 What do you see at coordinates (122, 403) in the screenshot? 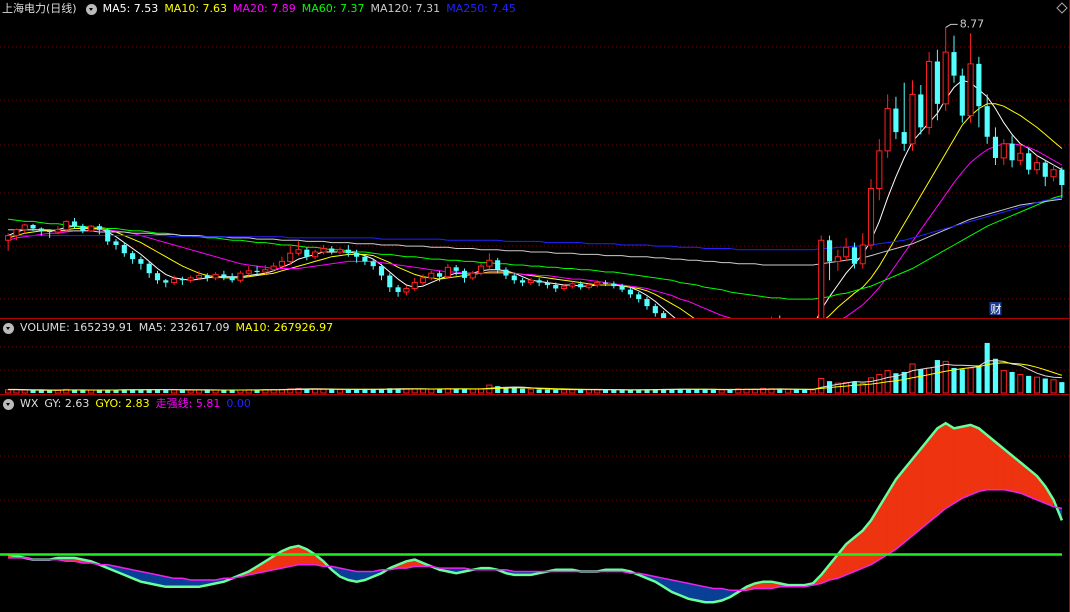
I see `indicator-gyo: GYO: 2.83` at bounding box center [122, 403].